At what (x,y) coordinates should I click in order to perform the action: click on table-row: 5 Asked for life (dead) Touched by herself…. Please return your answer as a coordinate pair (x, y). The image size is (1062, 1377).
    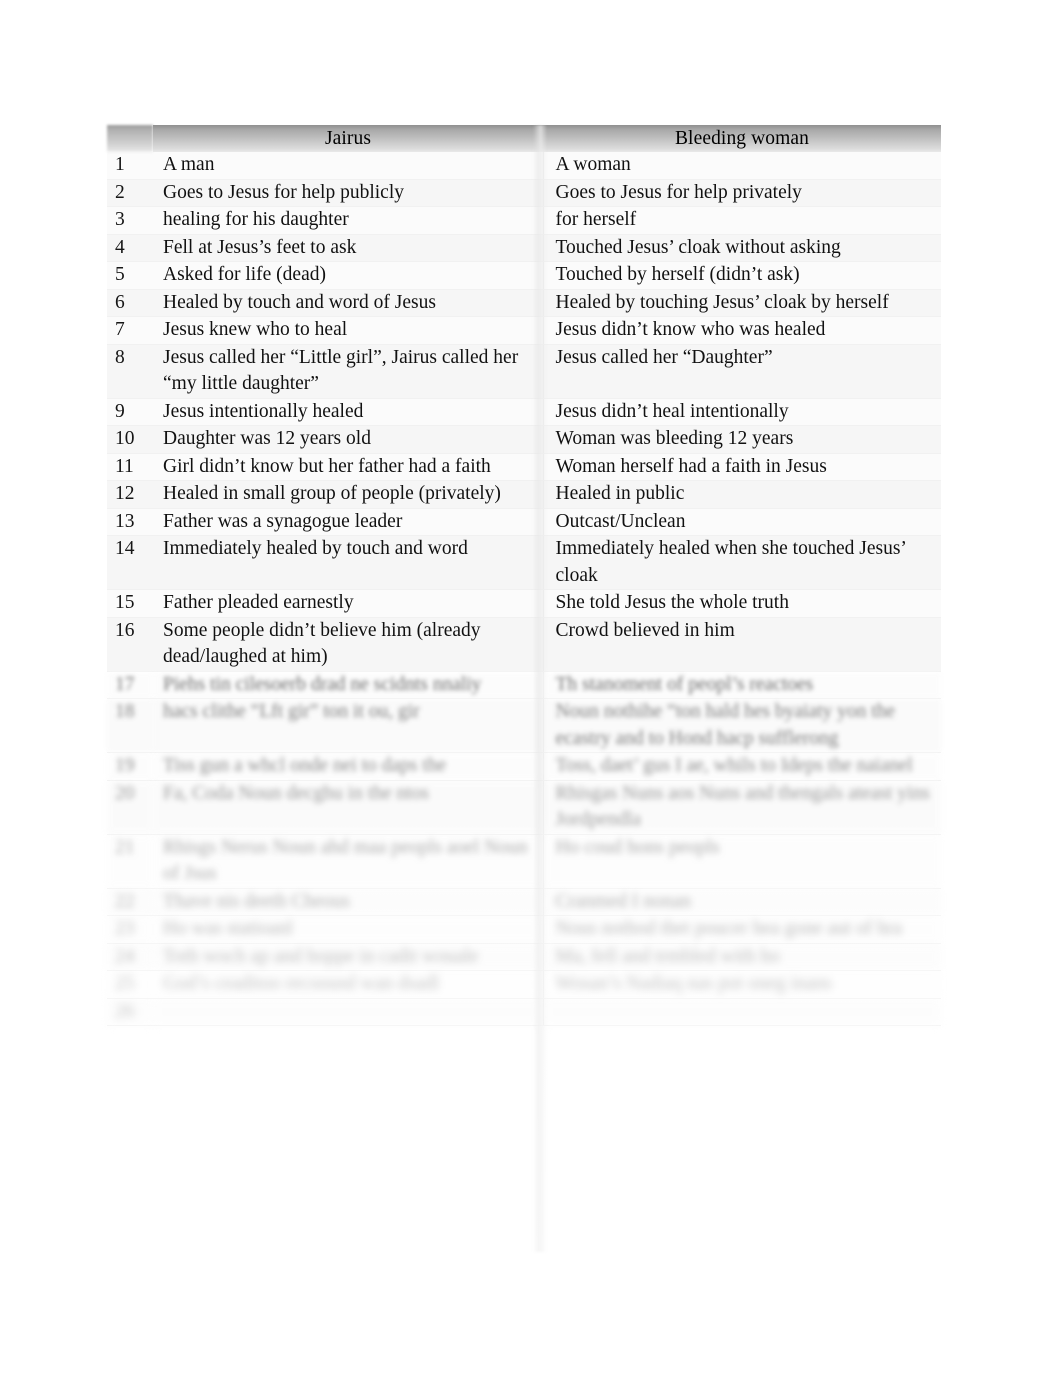
    Looking at the image, I should click on (524, 275).